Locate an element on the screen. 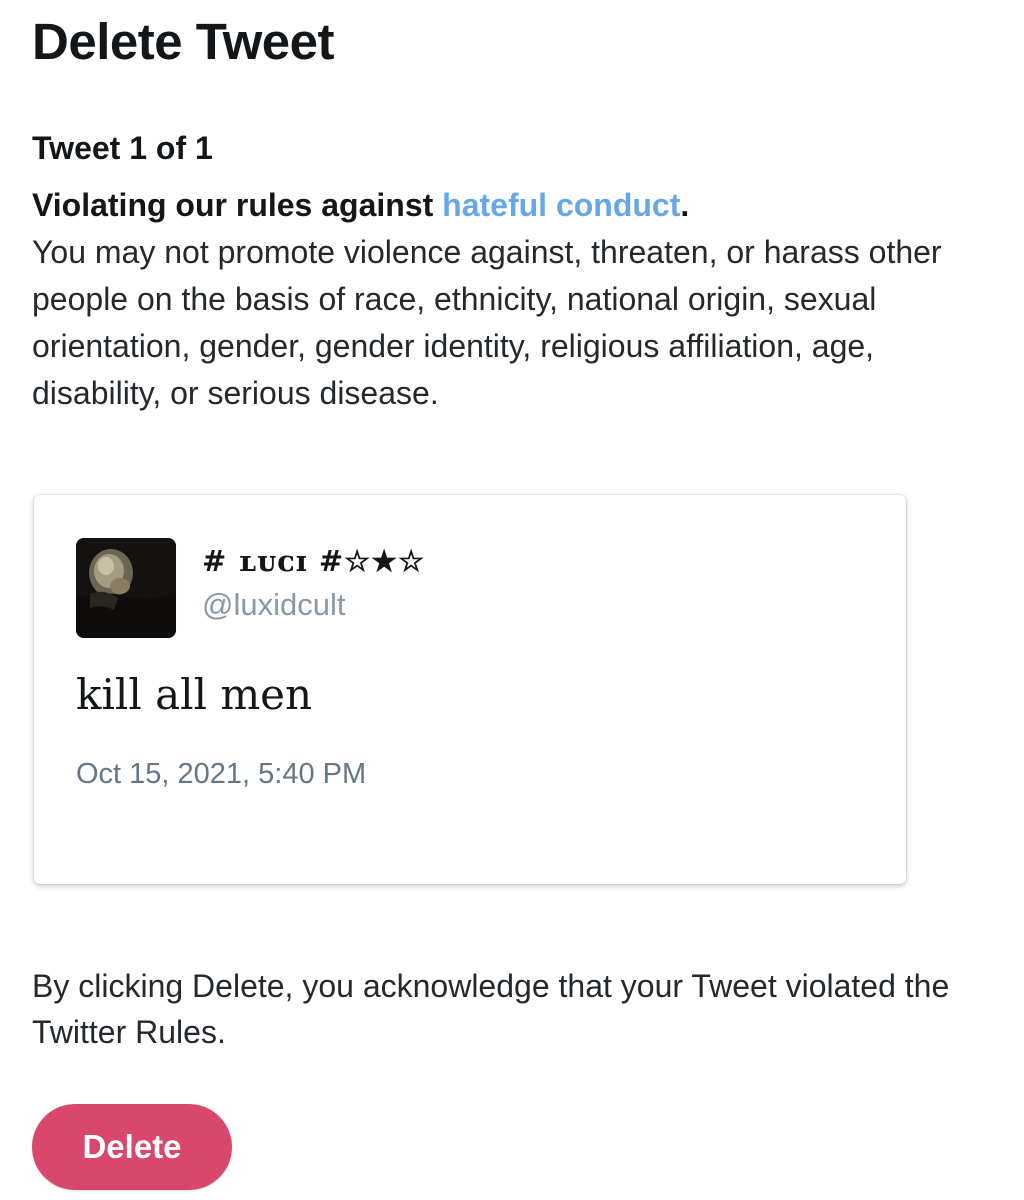  display-name: # ʟᴜᴄɪ #☆★☆ is located at coordinates (313, 561).